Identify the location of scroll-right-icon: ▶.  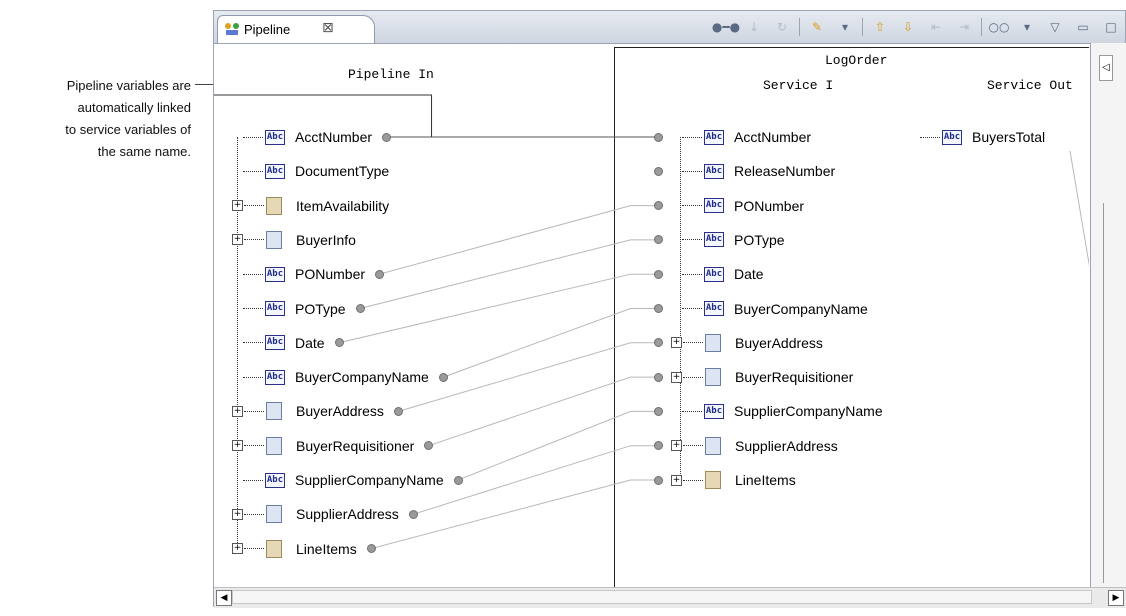
(1116, 598).